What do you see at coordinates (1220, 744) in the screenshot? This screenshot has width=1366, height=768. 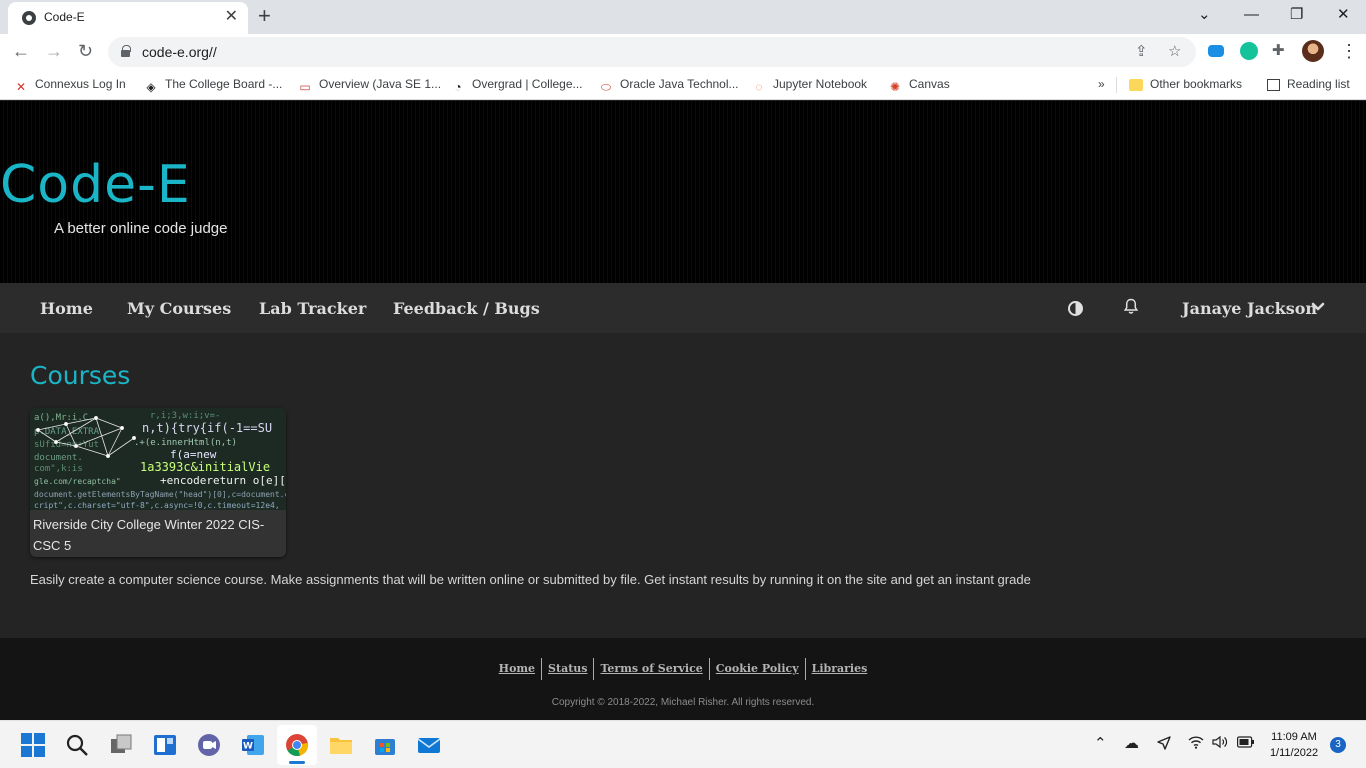 I see `volume-icon` at bounding box center [1220, 744].